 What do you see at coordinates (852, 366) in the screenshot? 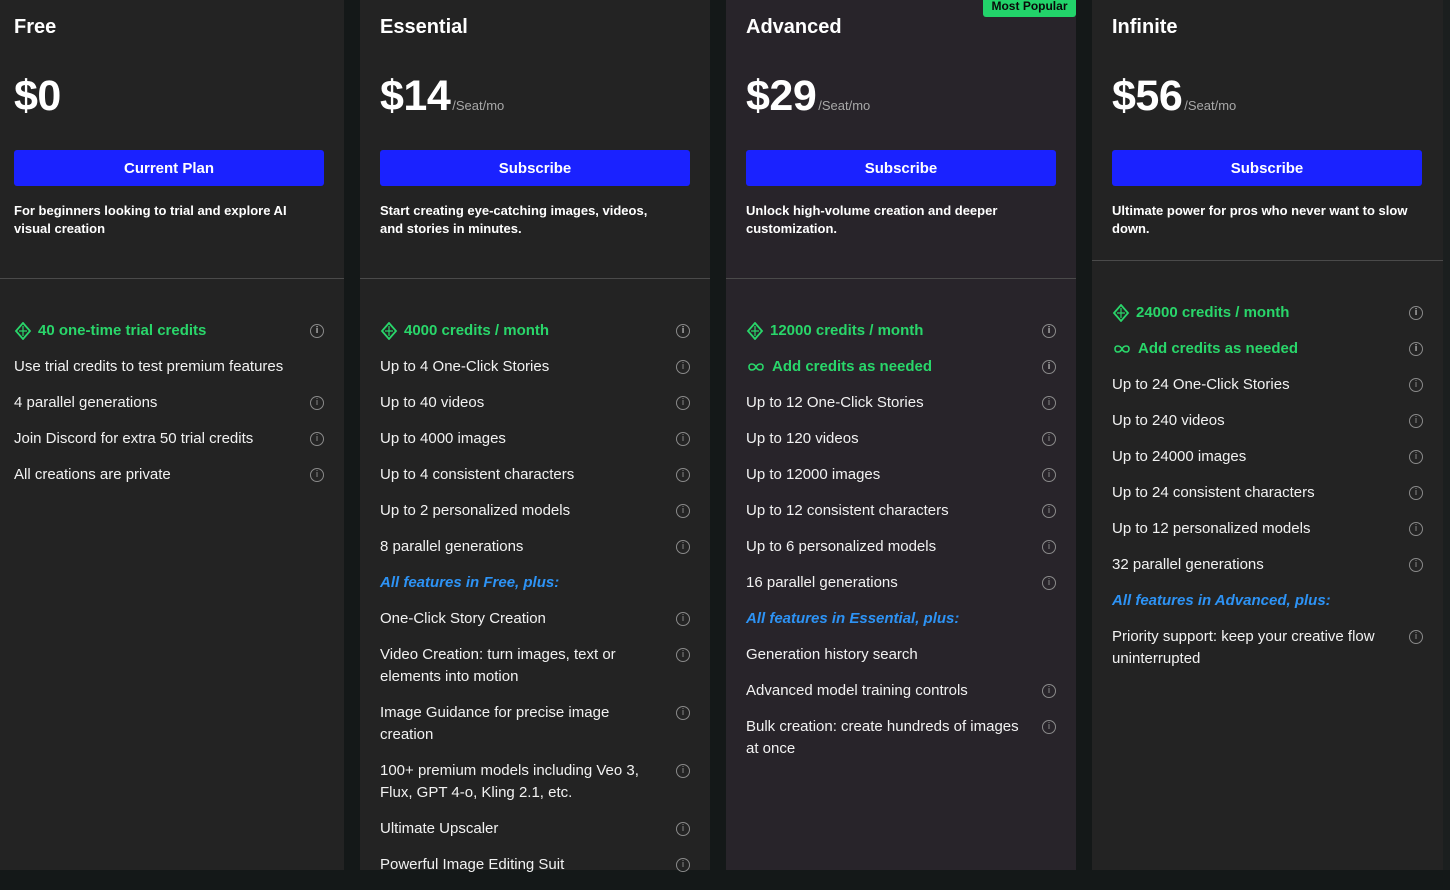
I see `add-credits-label: Add credits as needed` at bounding box center [852, 366].